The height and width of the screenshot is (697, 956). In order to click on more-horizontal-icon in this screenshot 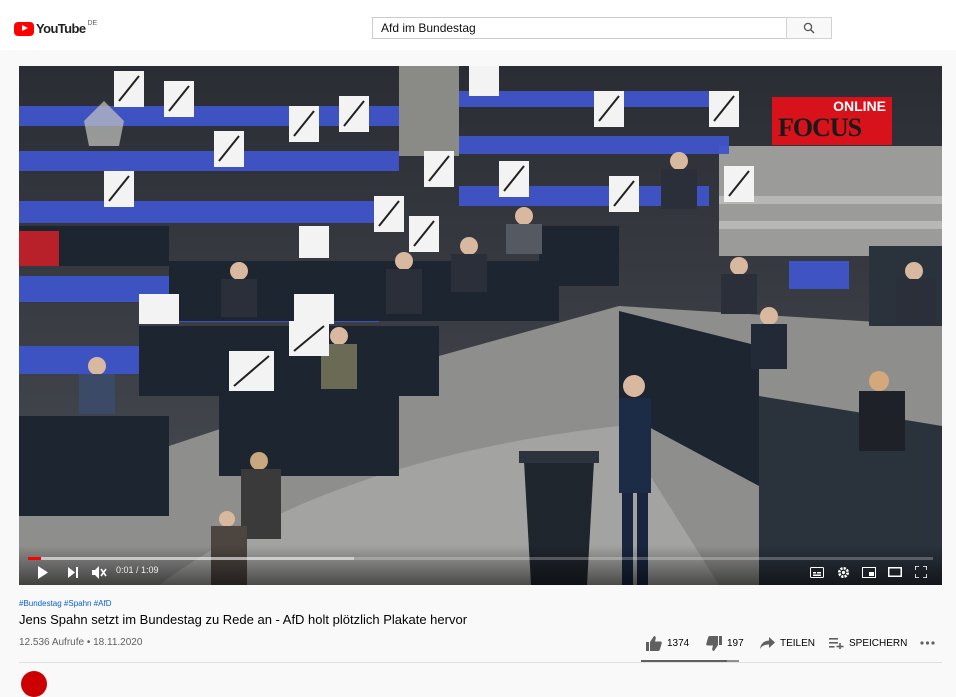, I will do `click(927, 643)`.